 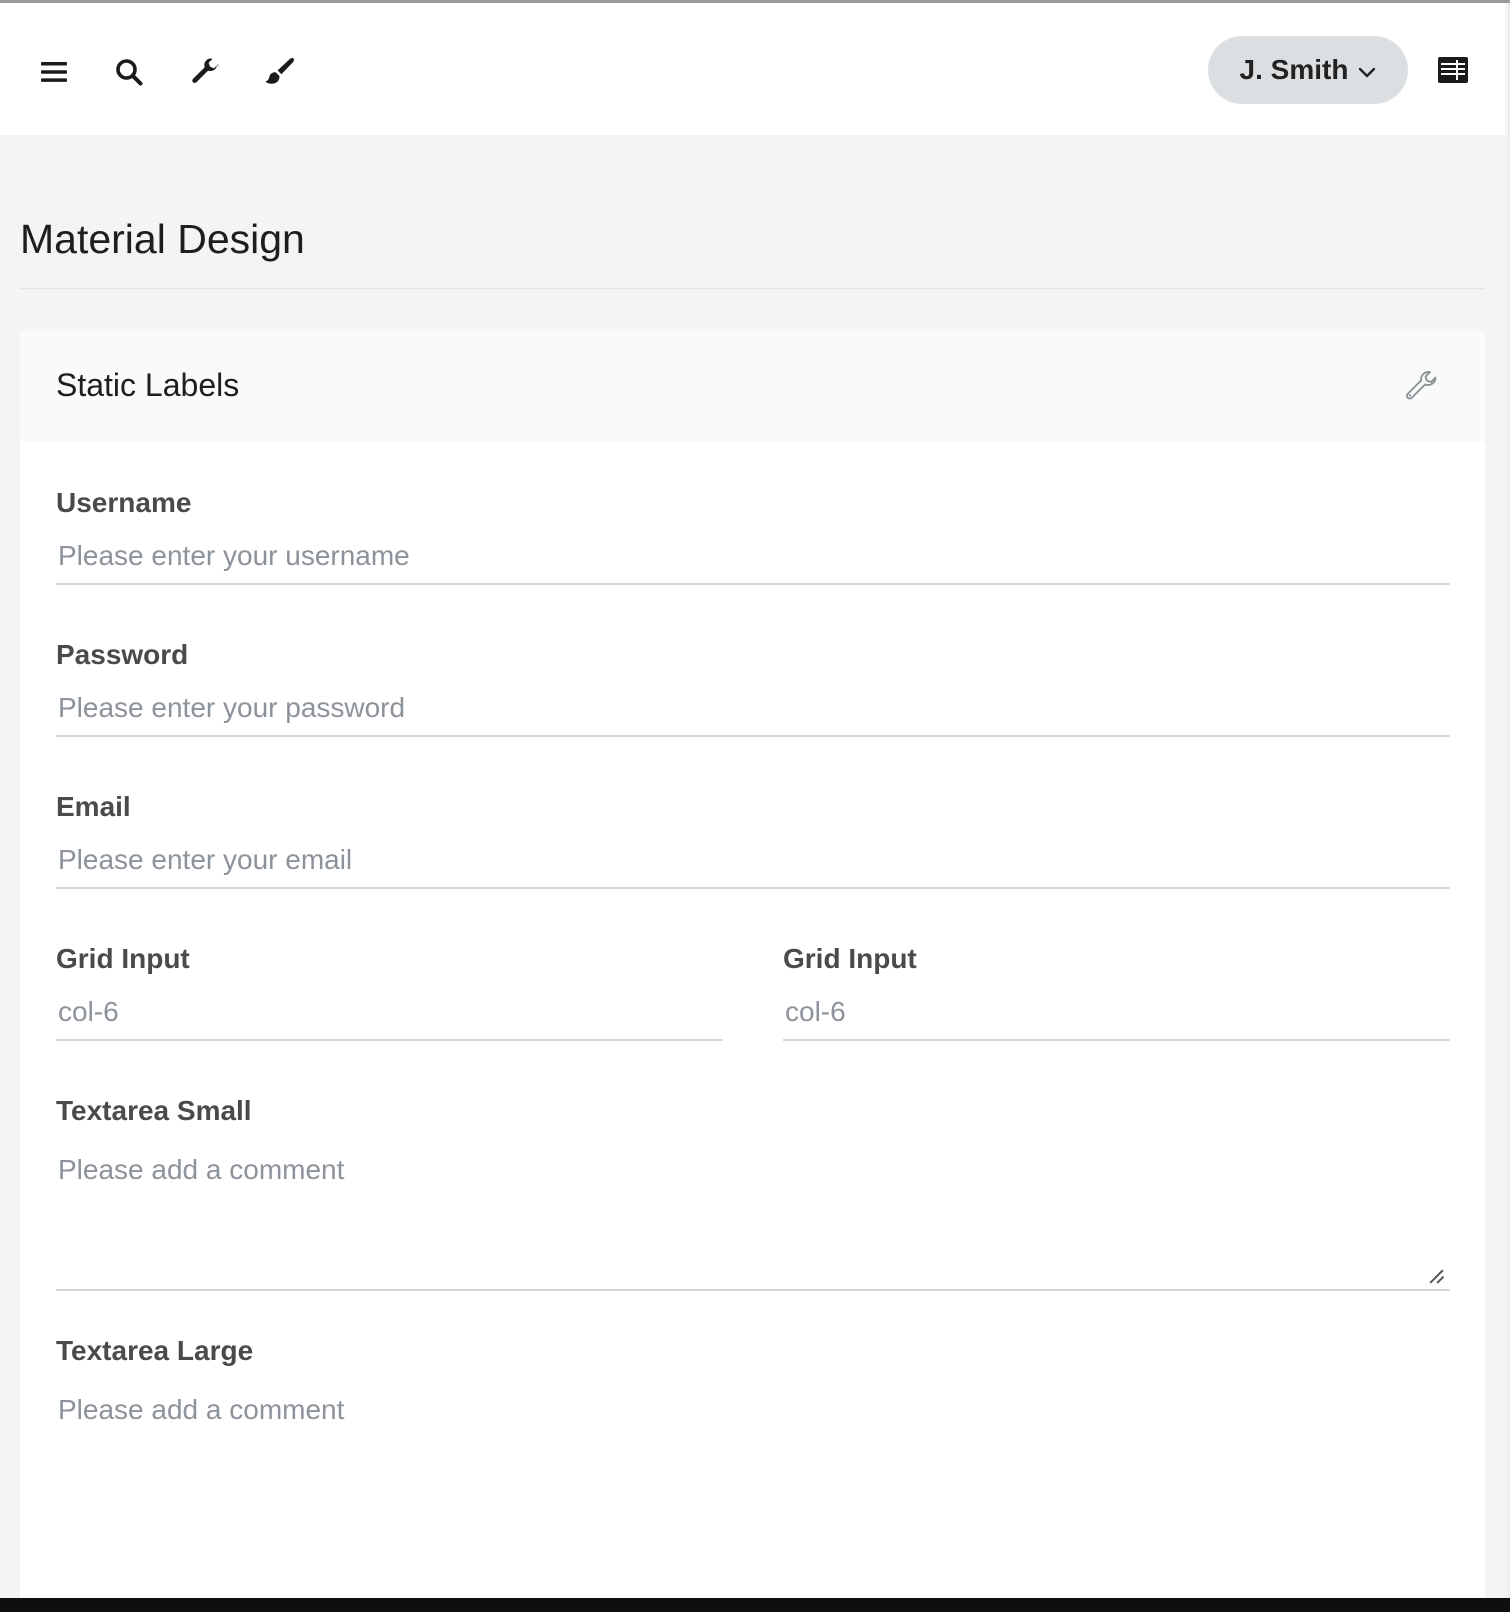 What do you see at coordinates (753, 709) in the screenshot?
I see `password-input` at bounding box center [753, 709].